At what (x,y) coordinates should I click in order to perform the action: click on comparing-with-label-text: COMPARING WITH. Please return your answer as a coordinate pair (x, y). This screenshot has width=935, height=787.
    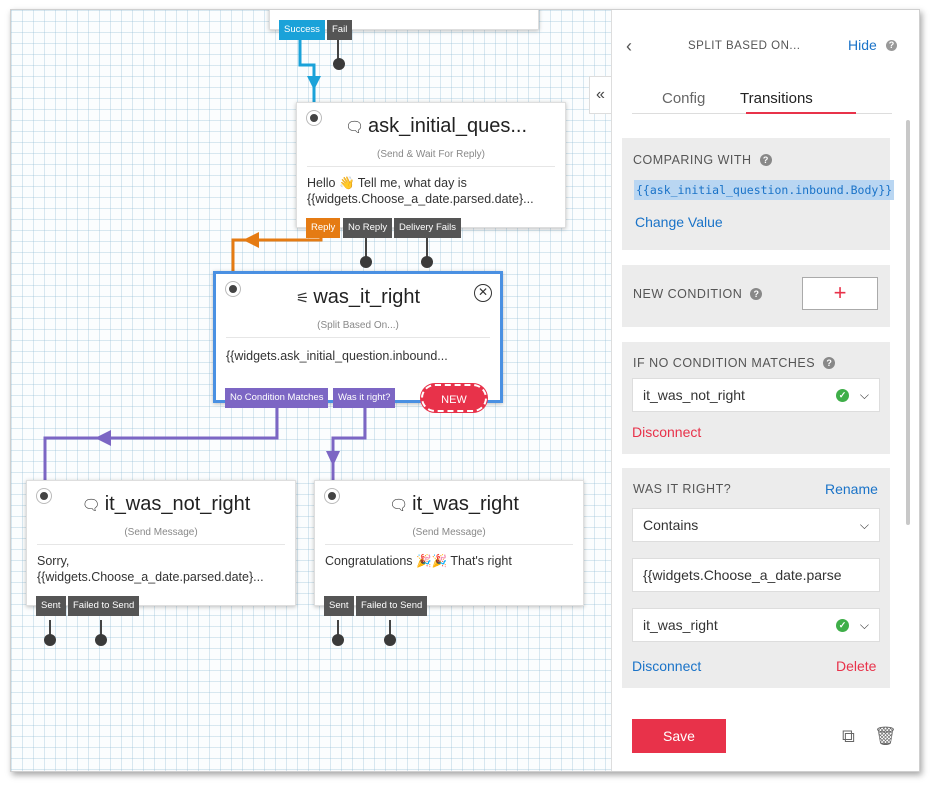
    Looking at the image, I should click on (692, 160).